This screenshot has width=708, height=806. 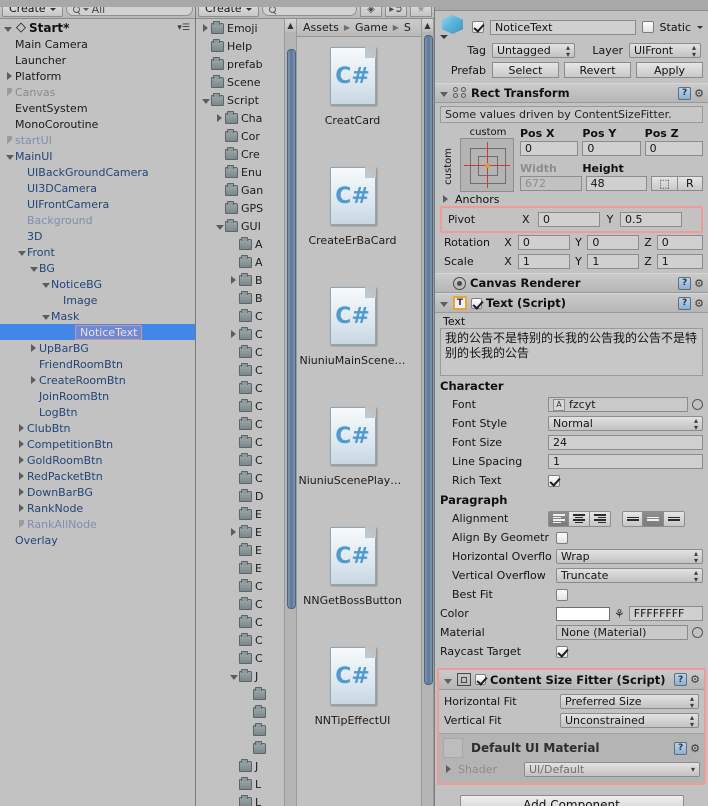 I want to click on pos-z-input: 0, so click(x=673, y=148).